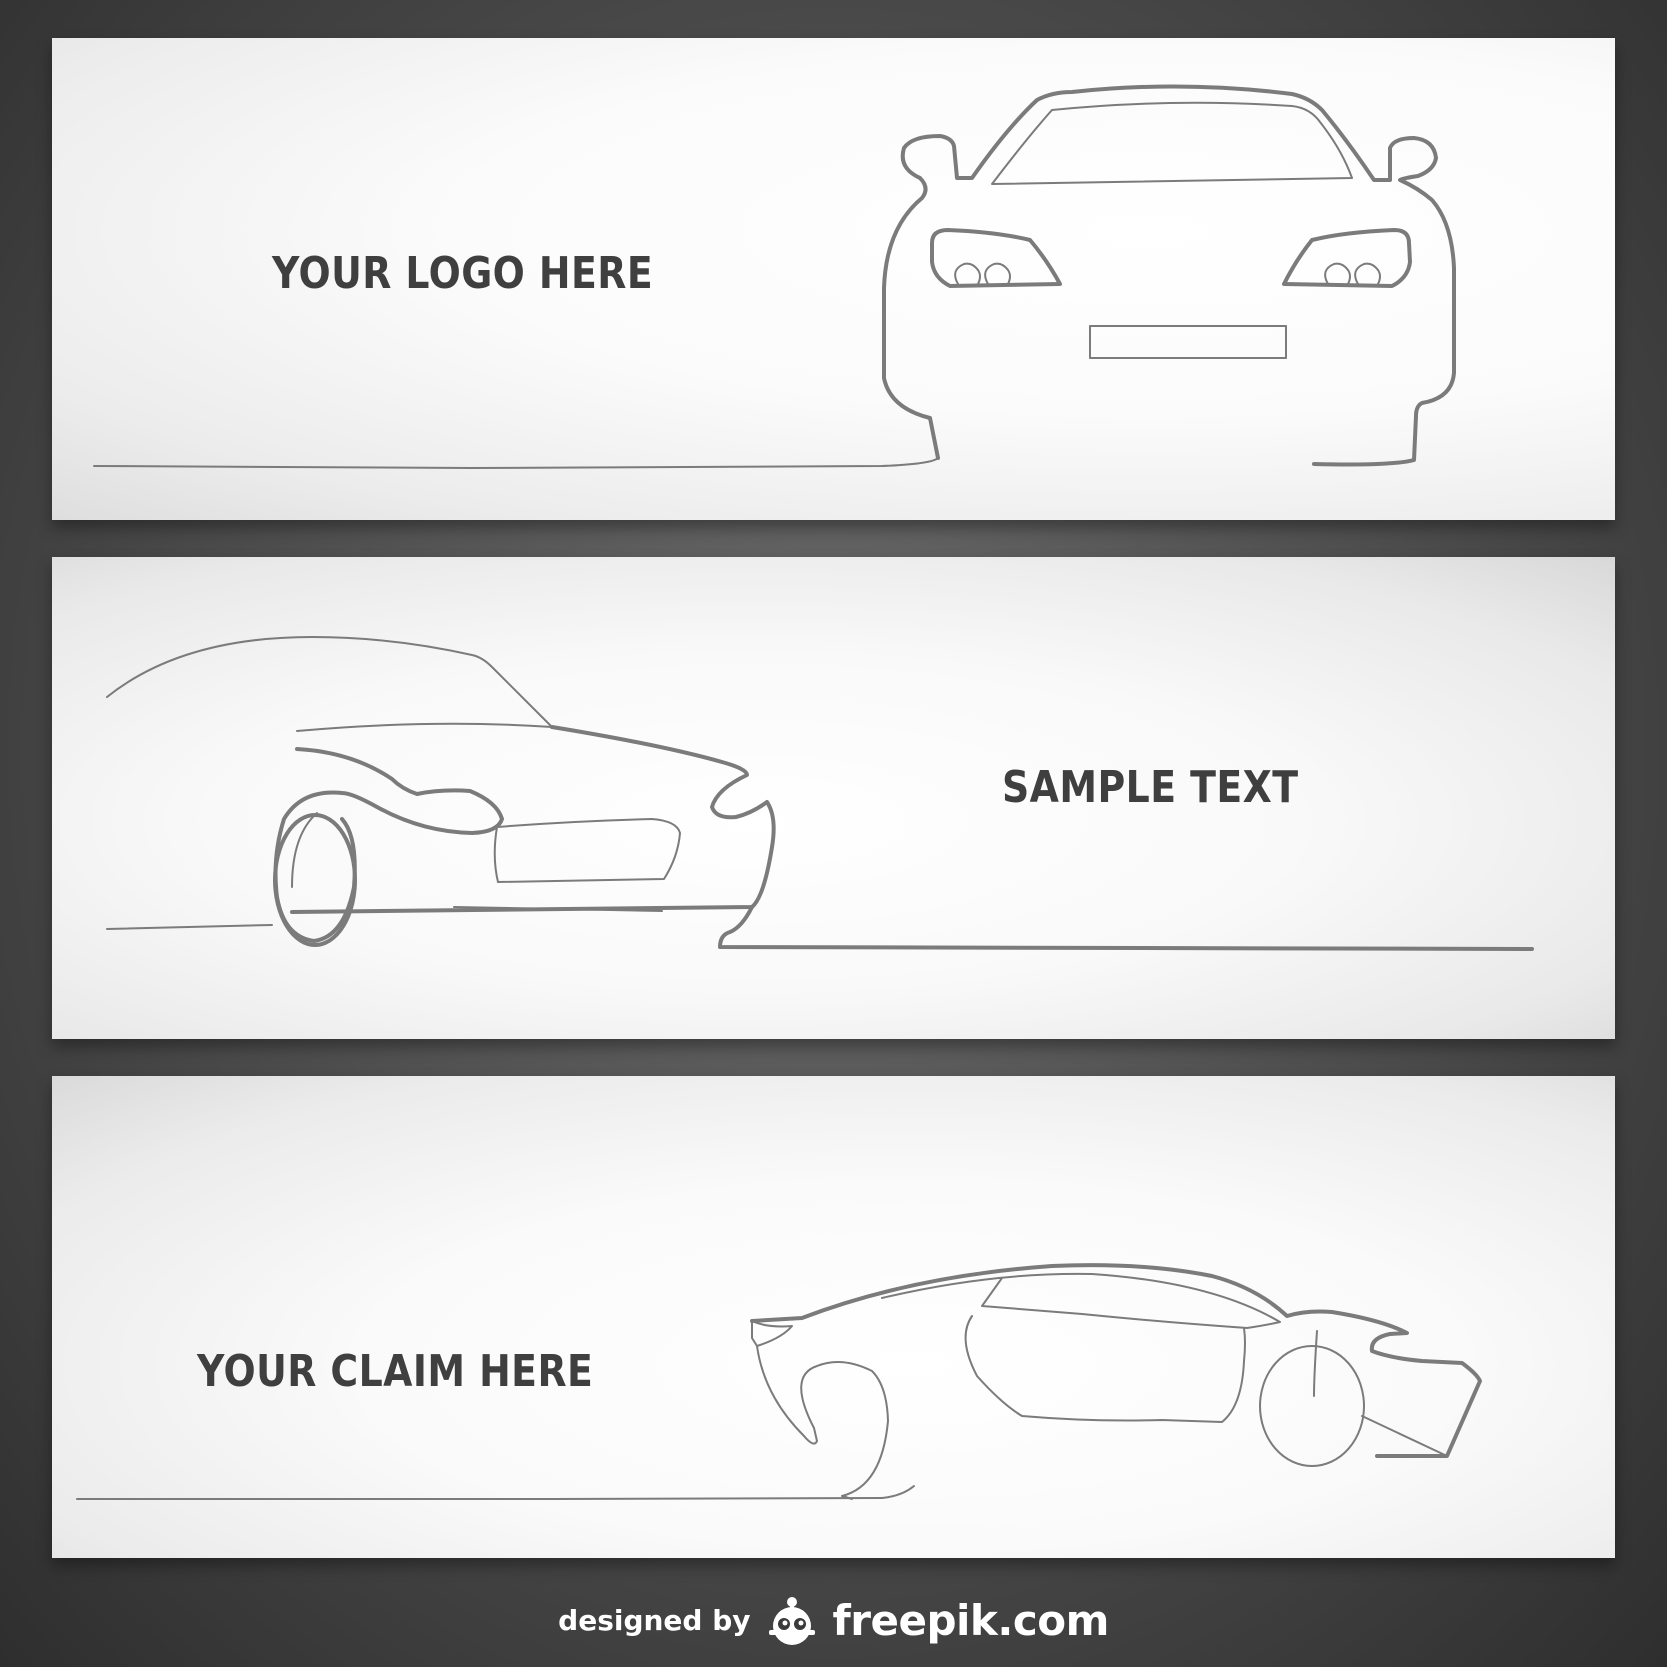 Image resolution: width=1667 pixels, height=1667 pixels. What do you see at coordinates (654, 1620) in the screenshot?
I see `credit-prefix: designed by` at bounding box center [654, 1620].